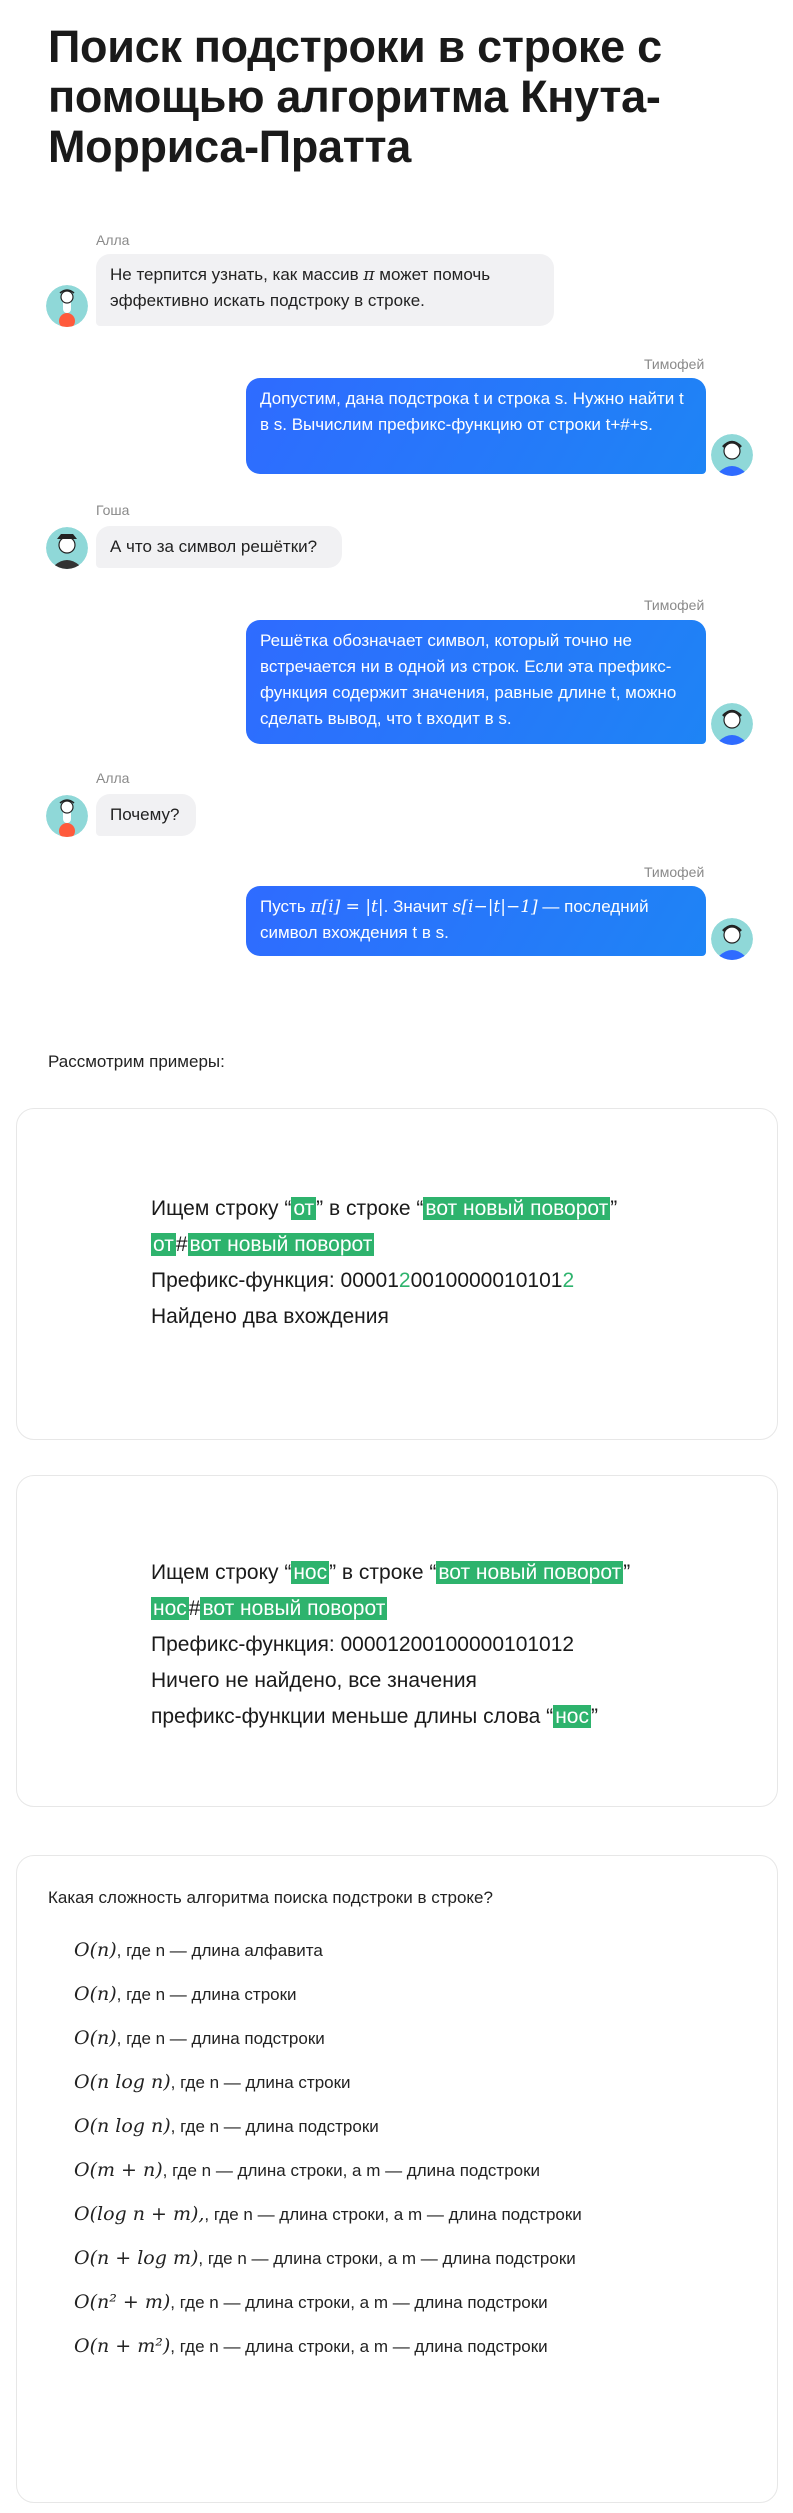  I want to click on message-text: А что за символ решётки?, so click(214, 546).